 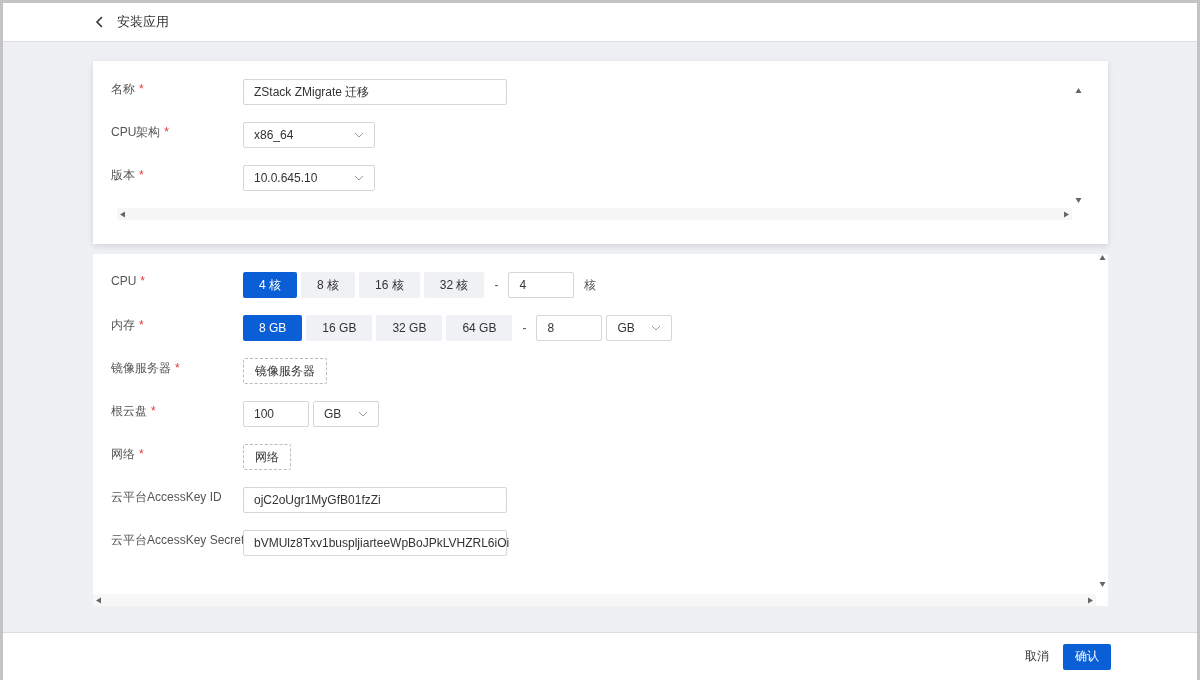 I want to click on back-chevron-icon, so click(x=100, y=22).